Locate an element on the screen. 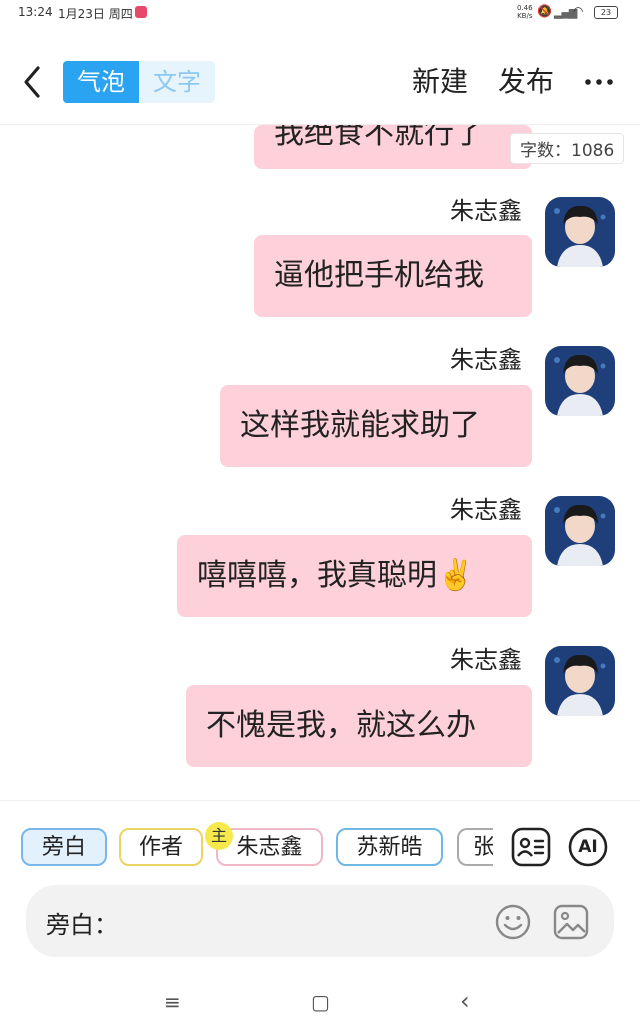 The width and height of the screenshot is (640, 1024). top-bar: 气泡 文字 新建 发布 is located at coordinates (320, 82).